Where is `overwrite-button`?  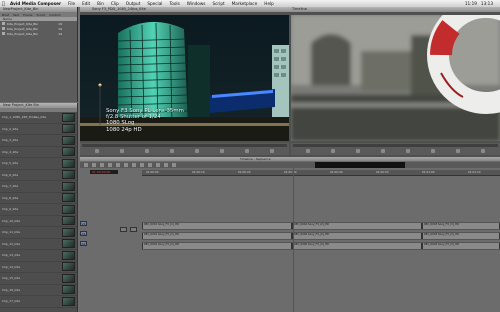
overwrite-button is located at coordinates (247, 151).